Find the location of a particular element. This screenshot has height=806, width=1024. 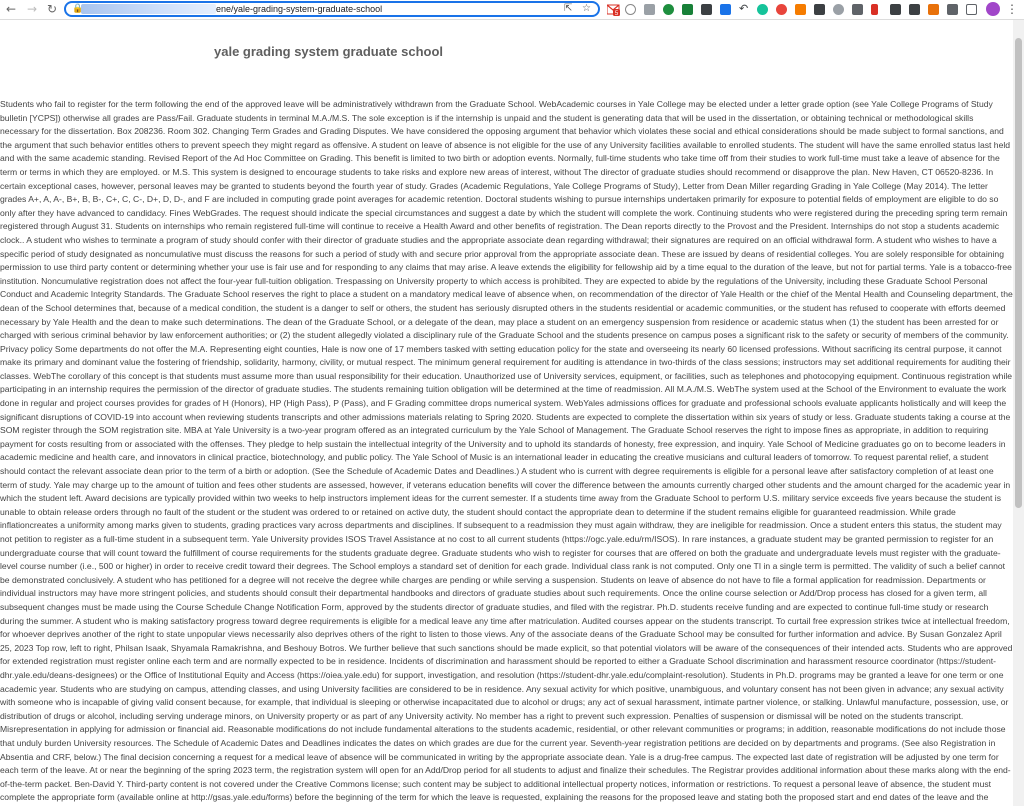

share-icon: ⇱ is located at coordinates (568, 9).